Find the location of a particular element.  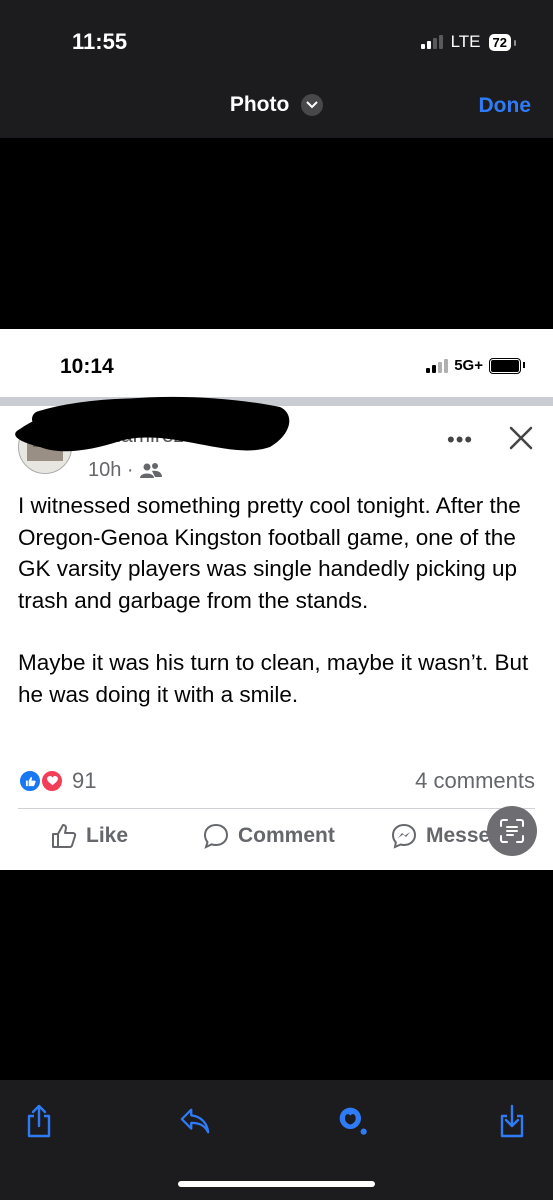

divider is located at coordinates (276, 808).